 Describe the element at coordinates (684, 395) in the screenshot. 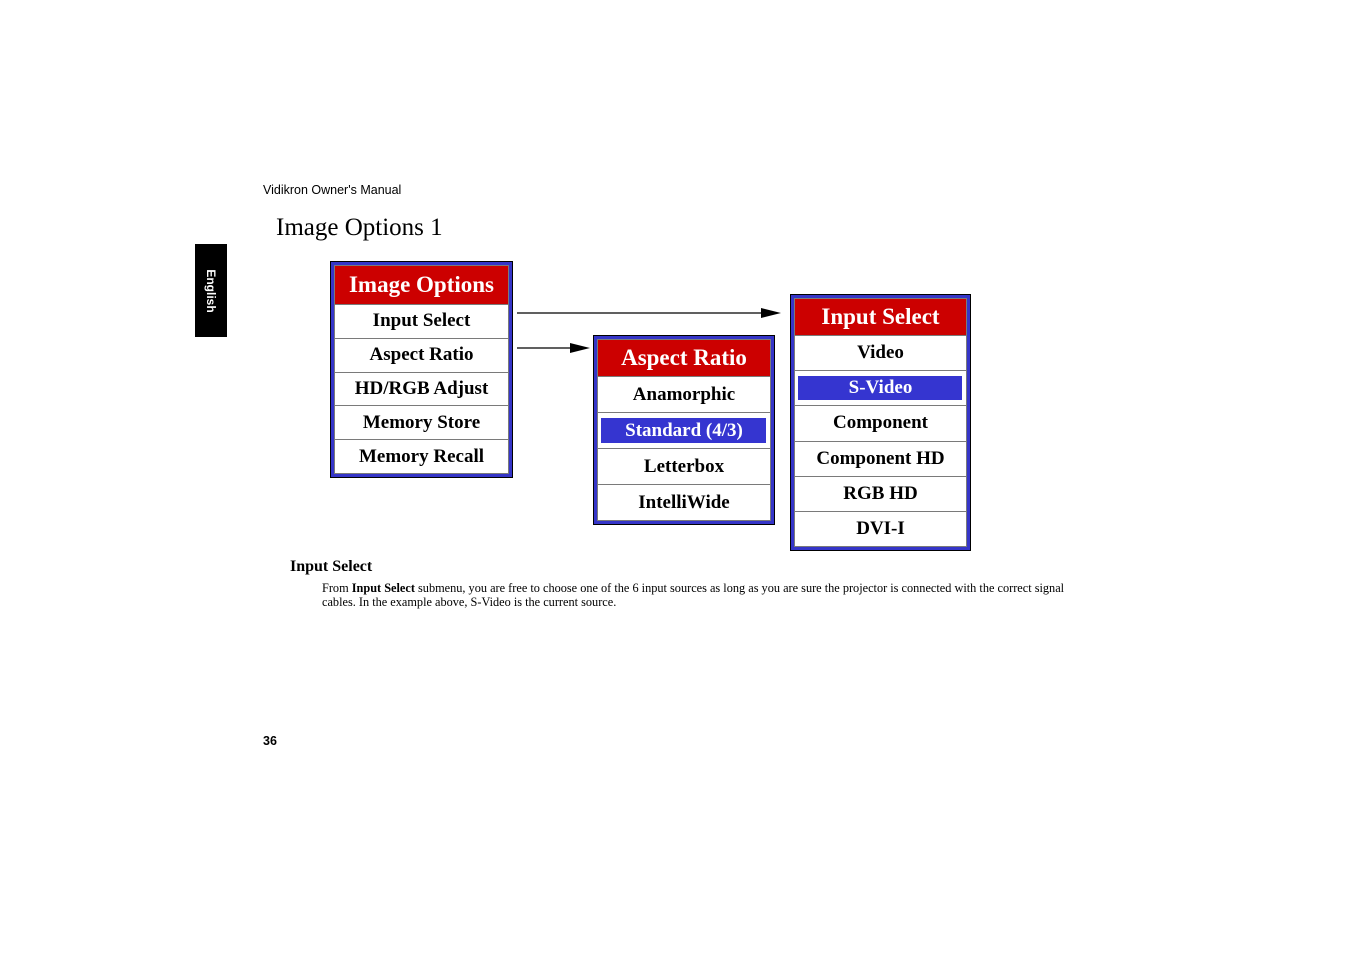

I see `menu-item-anamorphic: Anamorphic` at that location.